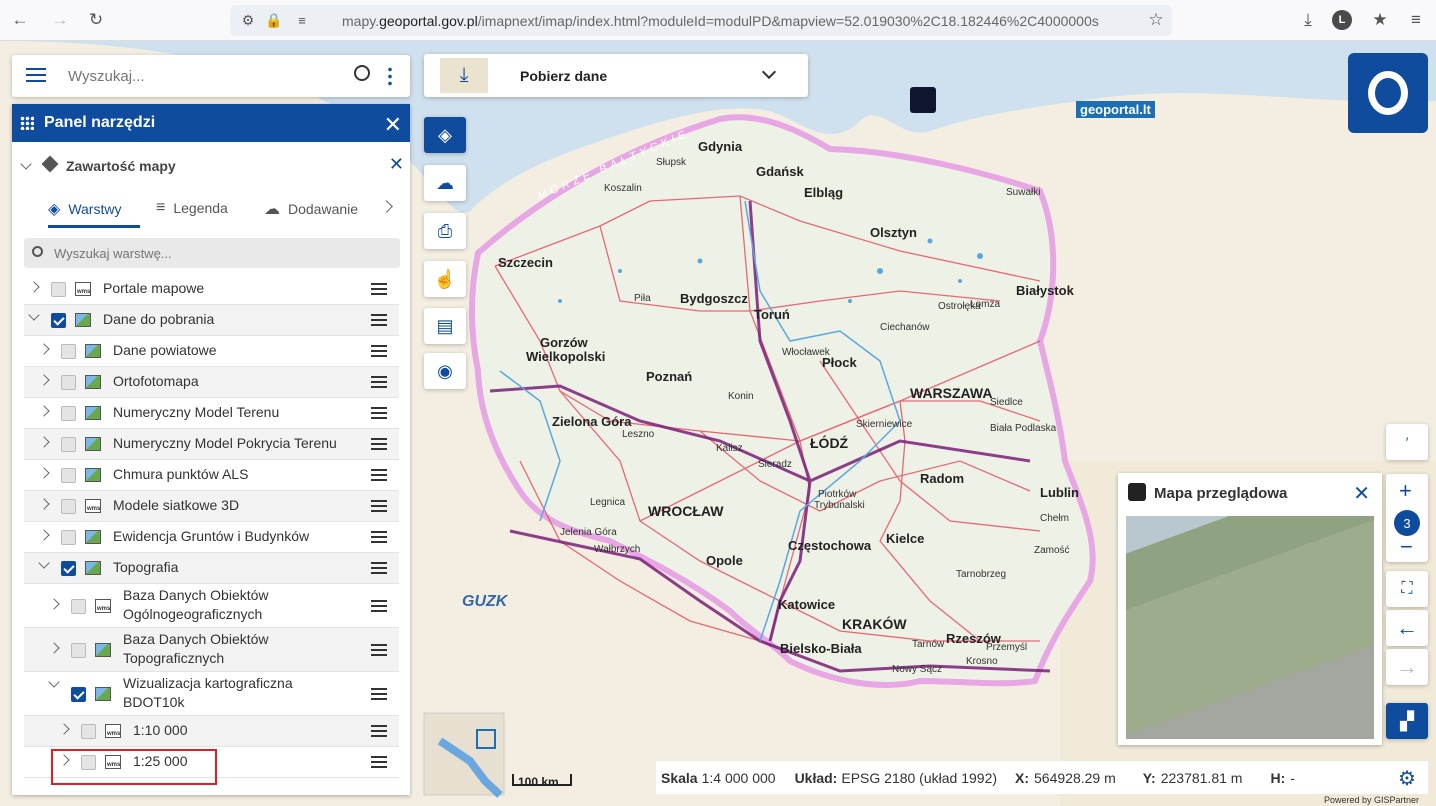 The width and height of the screenshot is (1436, 806). Describe the element at coordinates (248, 20) in the screenshot. I see `site-info-icon: ⚙` at that location.